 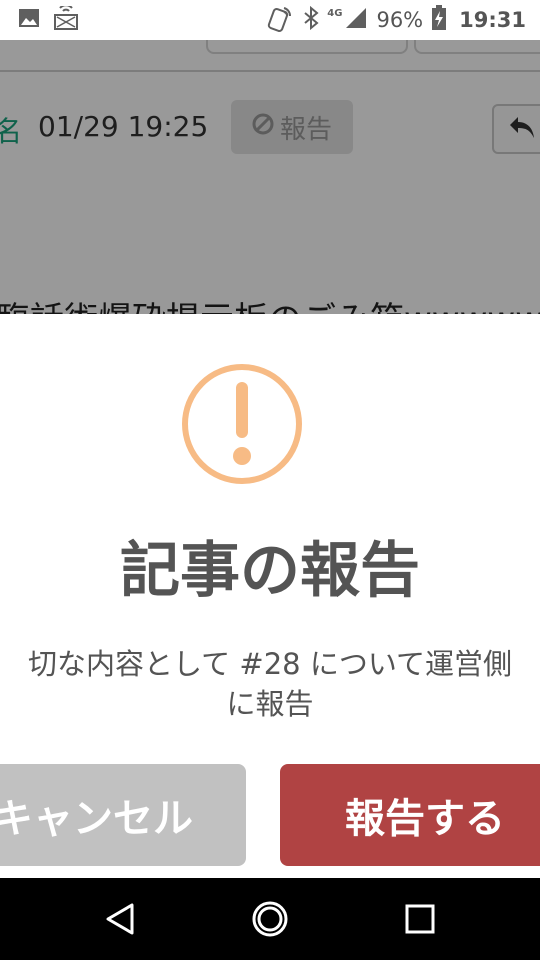 What do you see at coordinates (420, 919) in the screenshot?
I see `recents-icon` at bounding box center [420, 919].